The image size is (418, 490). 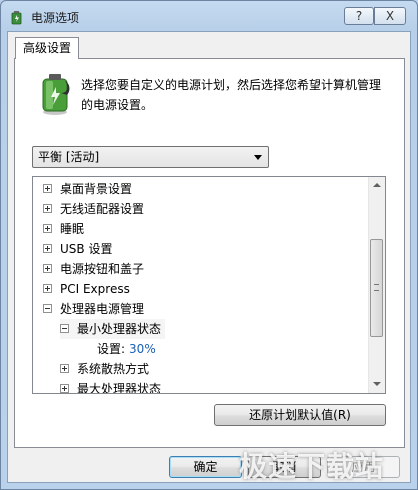 I want to click on setting-value: 30%, so click(x=142, y=349).